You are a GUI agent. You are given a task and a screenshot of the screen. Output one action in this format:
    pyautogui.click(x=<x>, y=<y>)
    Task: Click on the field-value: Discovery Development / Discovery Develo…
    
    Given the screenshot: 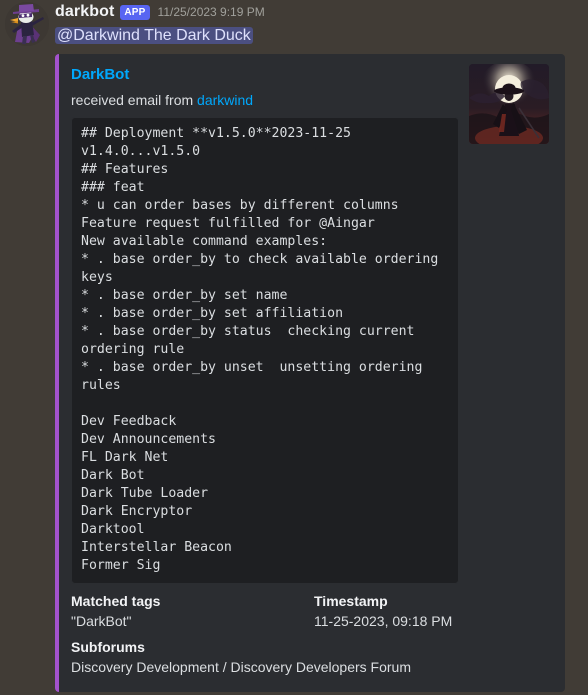 What is the action you would take?
    pyautogui.click(x=241, y=667)
    